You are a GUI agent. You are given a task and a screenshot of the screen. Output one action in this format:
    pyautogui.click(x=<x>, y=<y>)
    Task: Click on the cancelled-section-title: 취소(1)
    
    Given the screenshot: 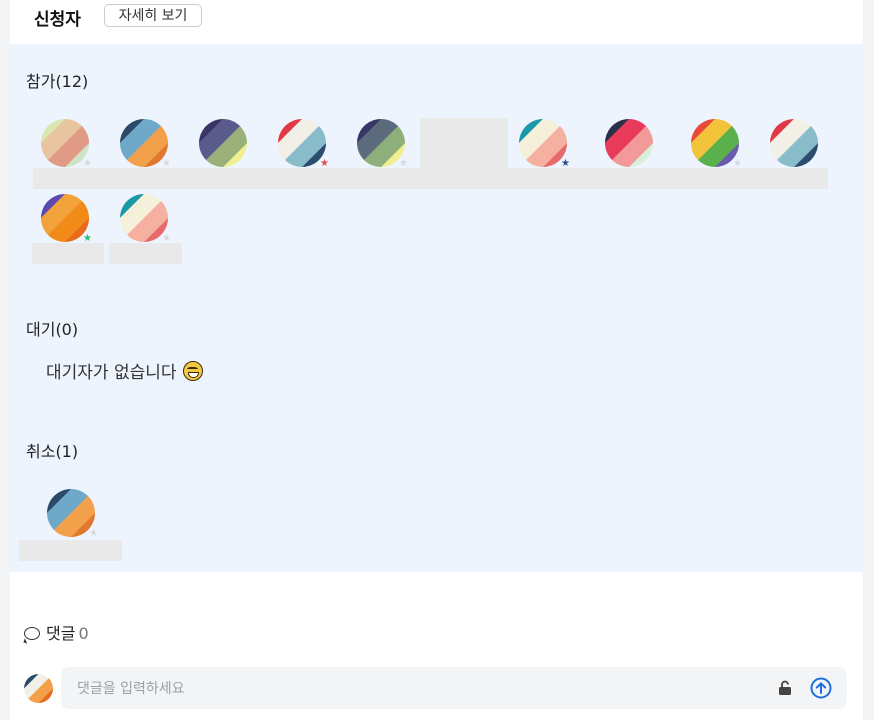 What is the action you would take?
    pyautogui.click(x=52, y=451)
    